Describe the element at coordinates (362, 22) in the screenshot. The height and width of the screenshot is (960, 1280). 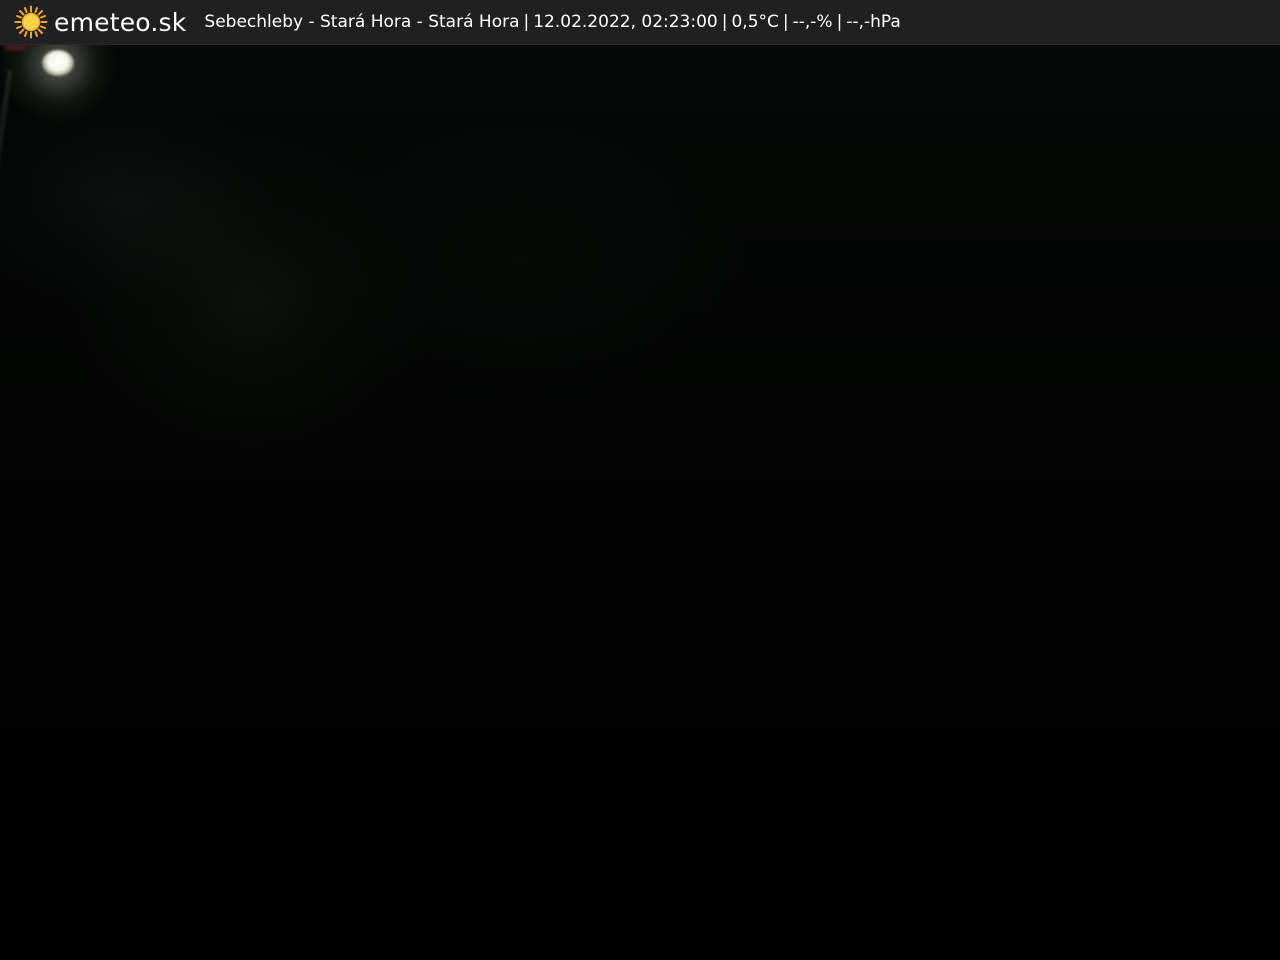
I see `location-text: Sebechleby - Stará Hora - Stará Hora` at that location.